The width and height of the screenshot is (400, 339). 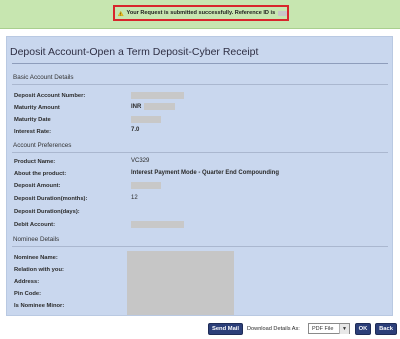 What do you see at coordinates (40, 174) in the screenshot?
I see `about-product-label: About the product:` at bounding box center [40, 174].